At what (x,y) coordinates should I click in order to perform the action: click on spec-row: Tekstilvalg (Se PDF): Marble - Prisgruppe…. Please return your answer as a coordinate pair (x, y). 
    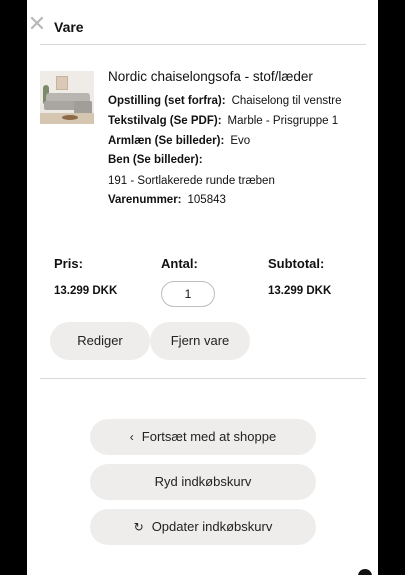
    Looking at the image, I should click on (223, 121).